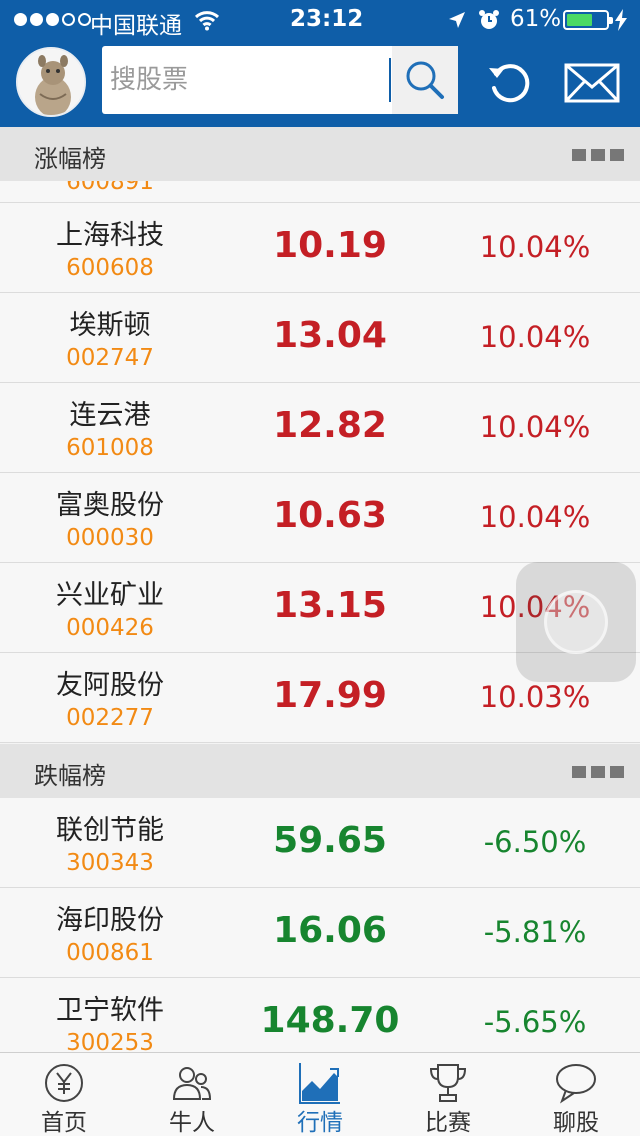 The image size is (640, 1136). Describe the element at coordinates (330, 605) in the screenshot. I see `stock-price: 13.15` at that location.